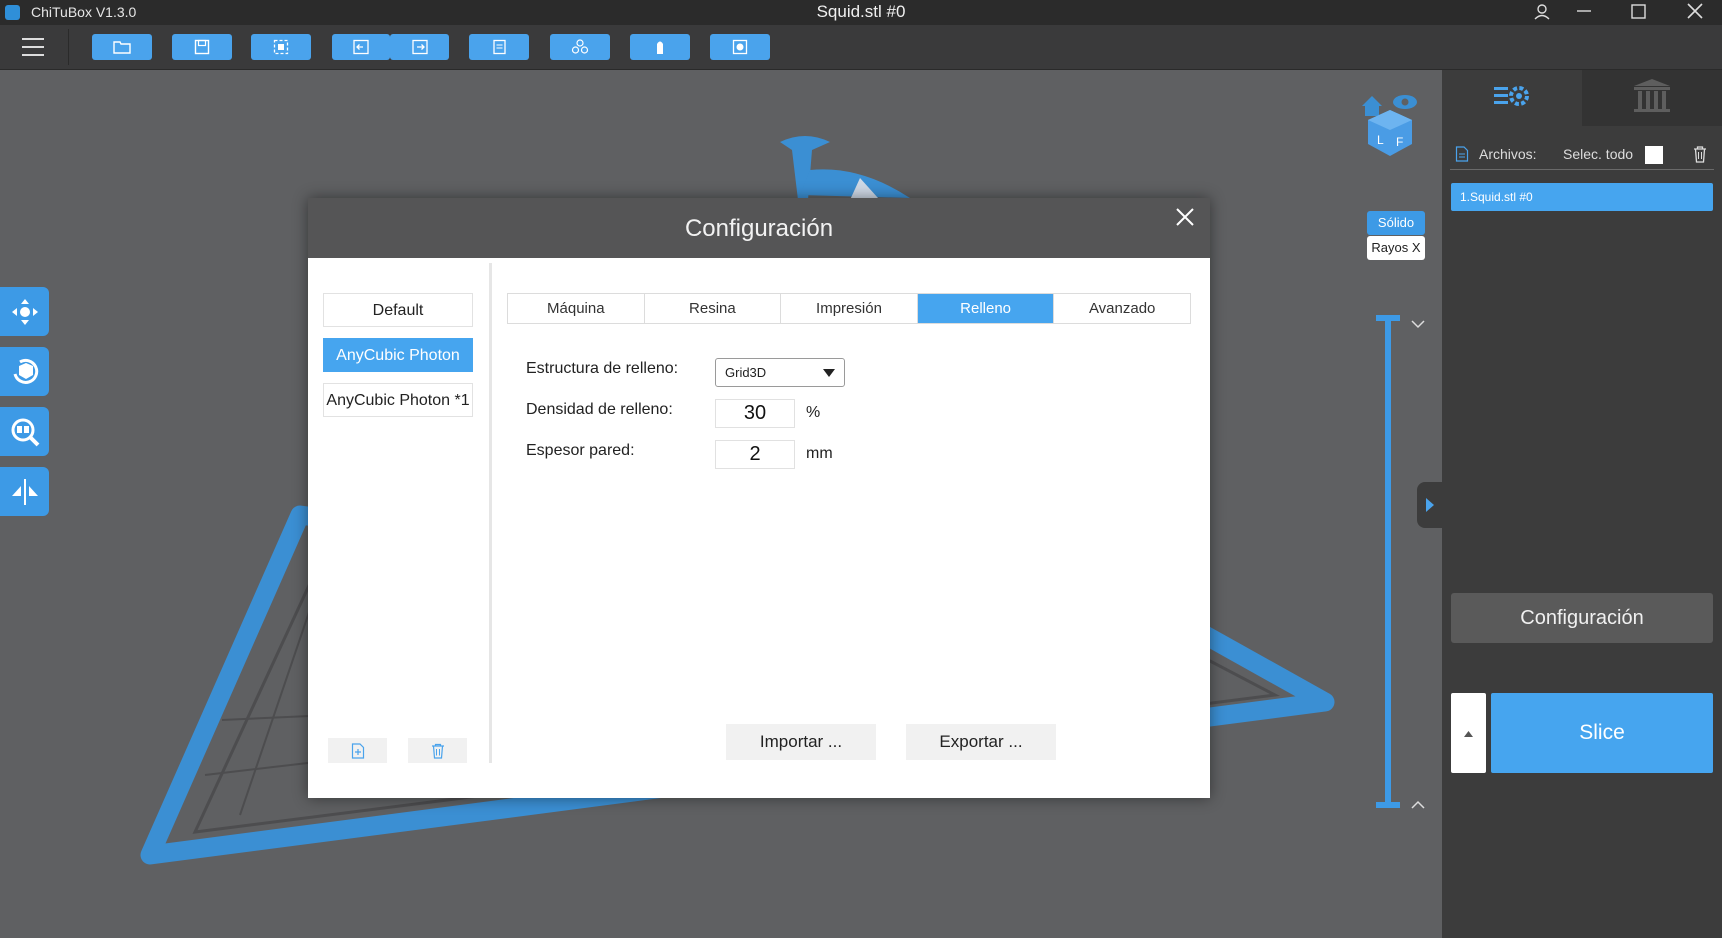  What do you see at coordinates (1396, 248) in the screenshot?
I see `xray-view-button: Rayos X` at bounding box center [1396, 248].